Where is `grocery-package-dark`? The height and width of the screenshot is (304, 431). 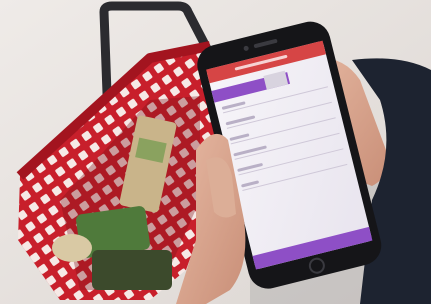 grocery-package-dark is located at coordinates (132, 270).